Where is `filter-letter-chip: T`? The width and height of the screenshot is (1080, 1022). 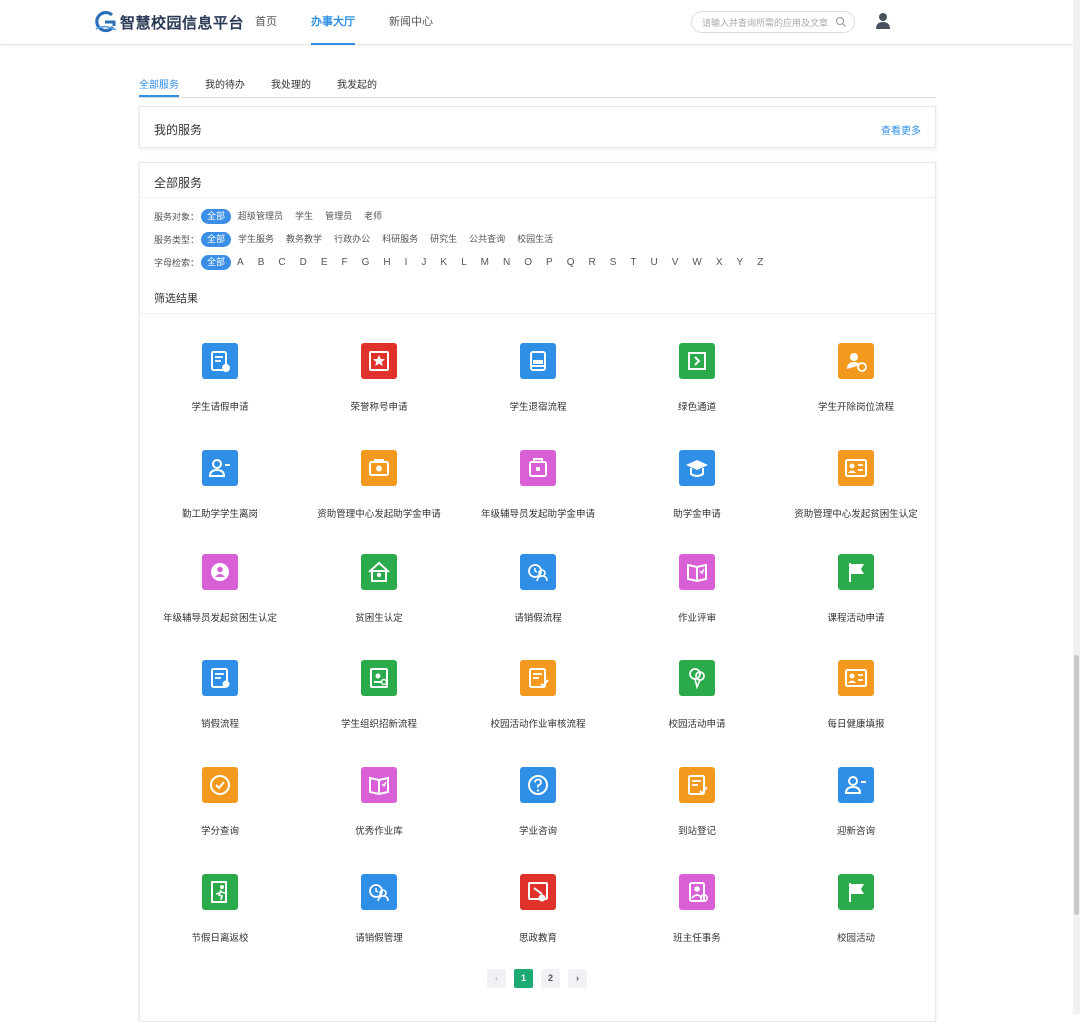 filter-letter-chip: T is located at coordinates (633, 262).